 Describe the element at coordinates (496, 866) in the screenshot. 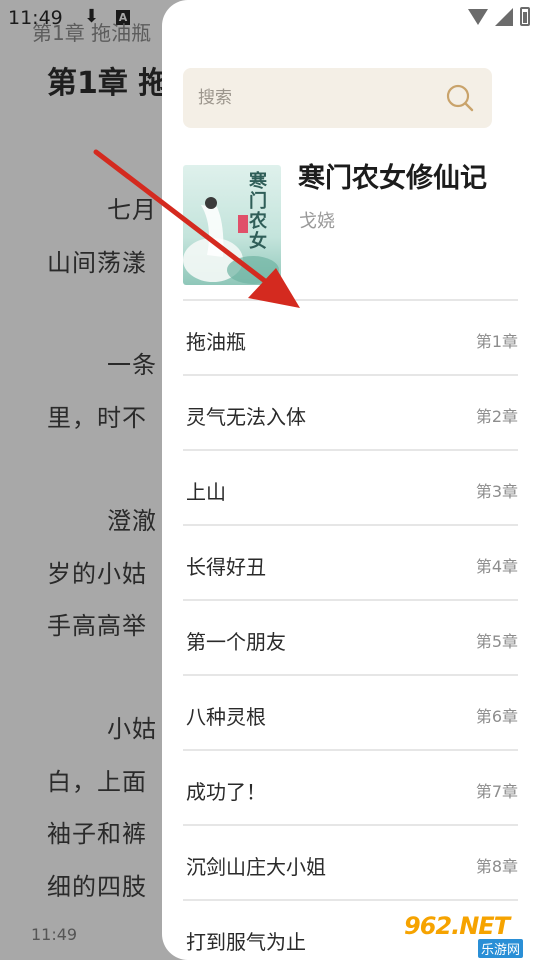

I see `chapter-number: 第8章` at that location.